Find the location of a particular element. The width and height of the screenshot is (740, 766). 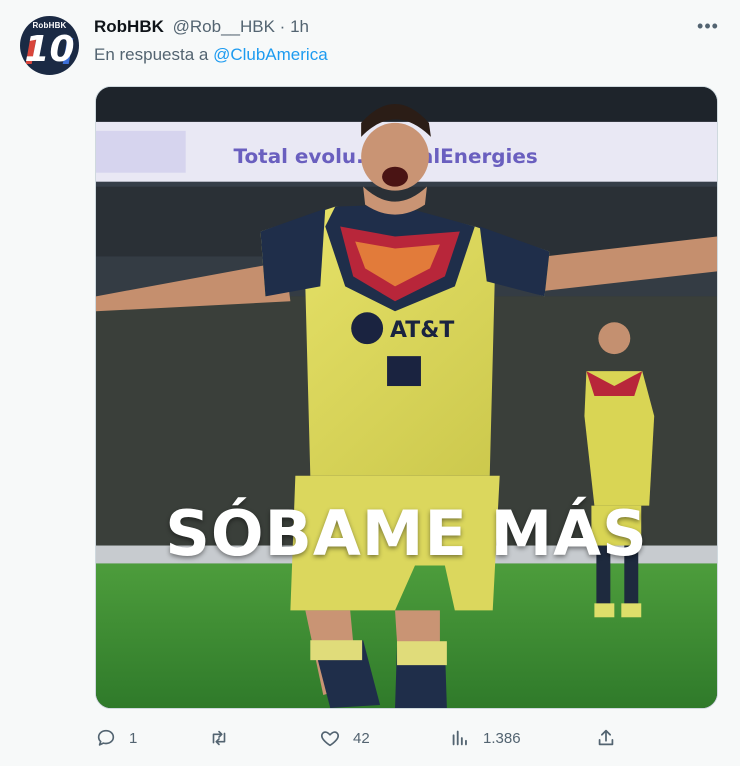

retweet-button is located at coordinates (225, 738).